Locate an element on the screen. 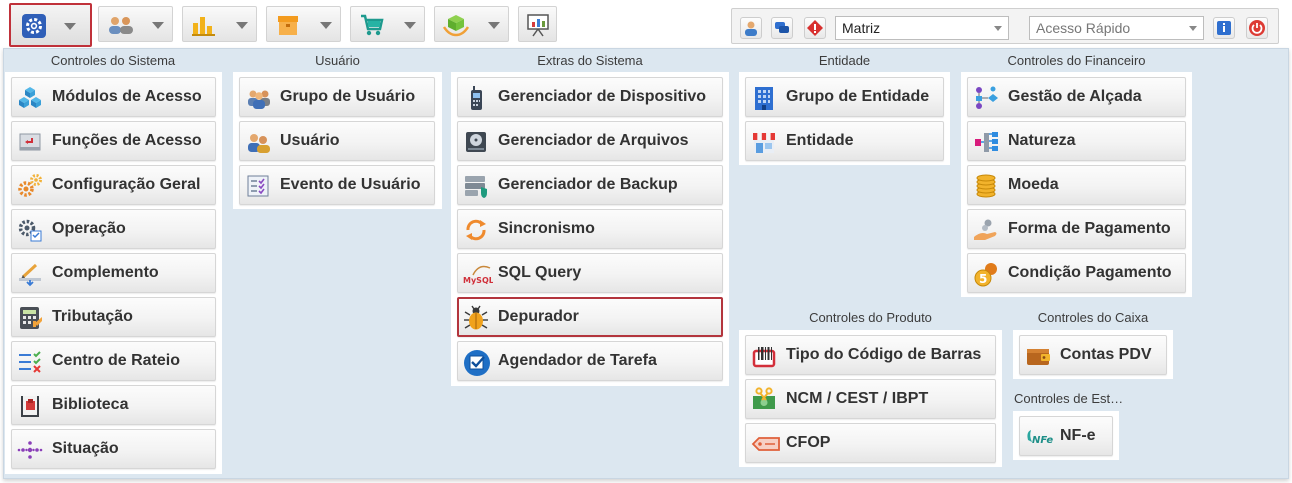 This screenshot has width=1292, height=483. building-icon is located at coordinates (764, 98).